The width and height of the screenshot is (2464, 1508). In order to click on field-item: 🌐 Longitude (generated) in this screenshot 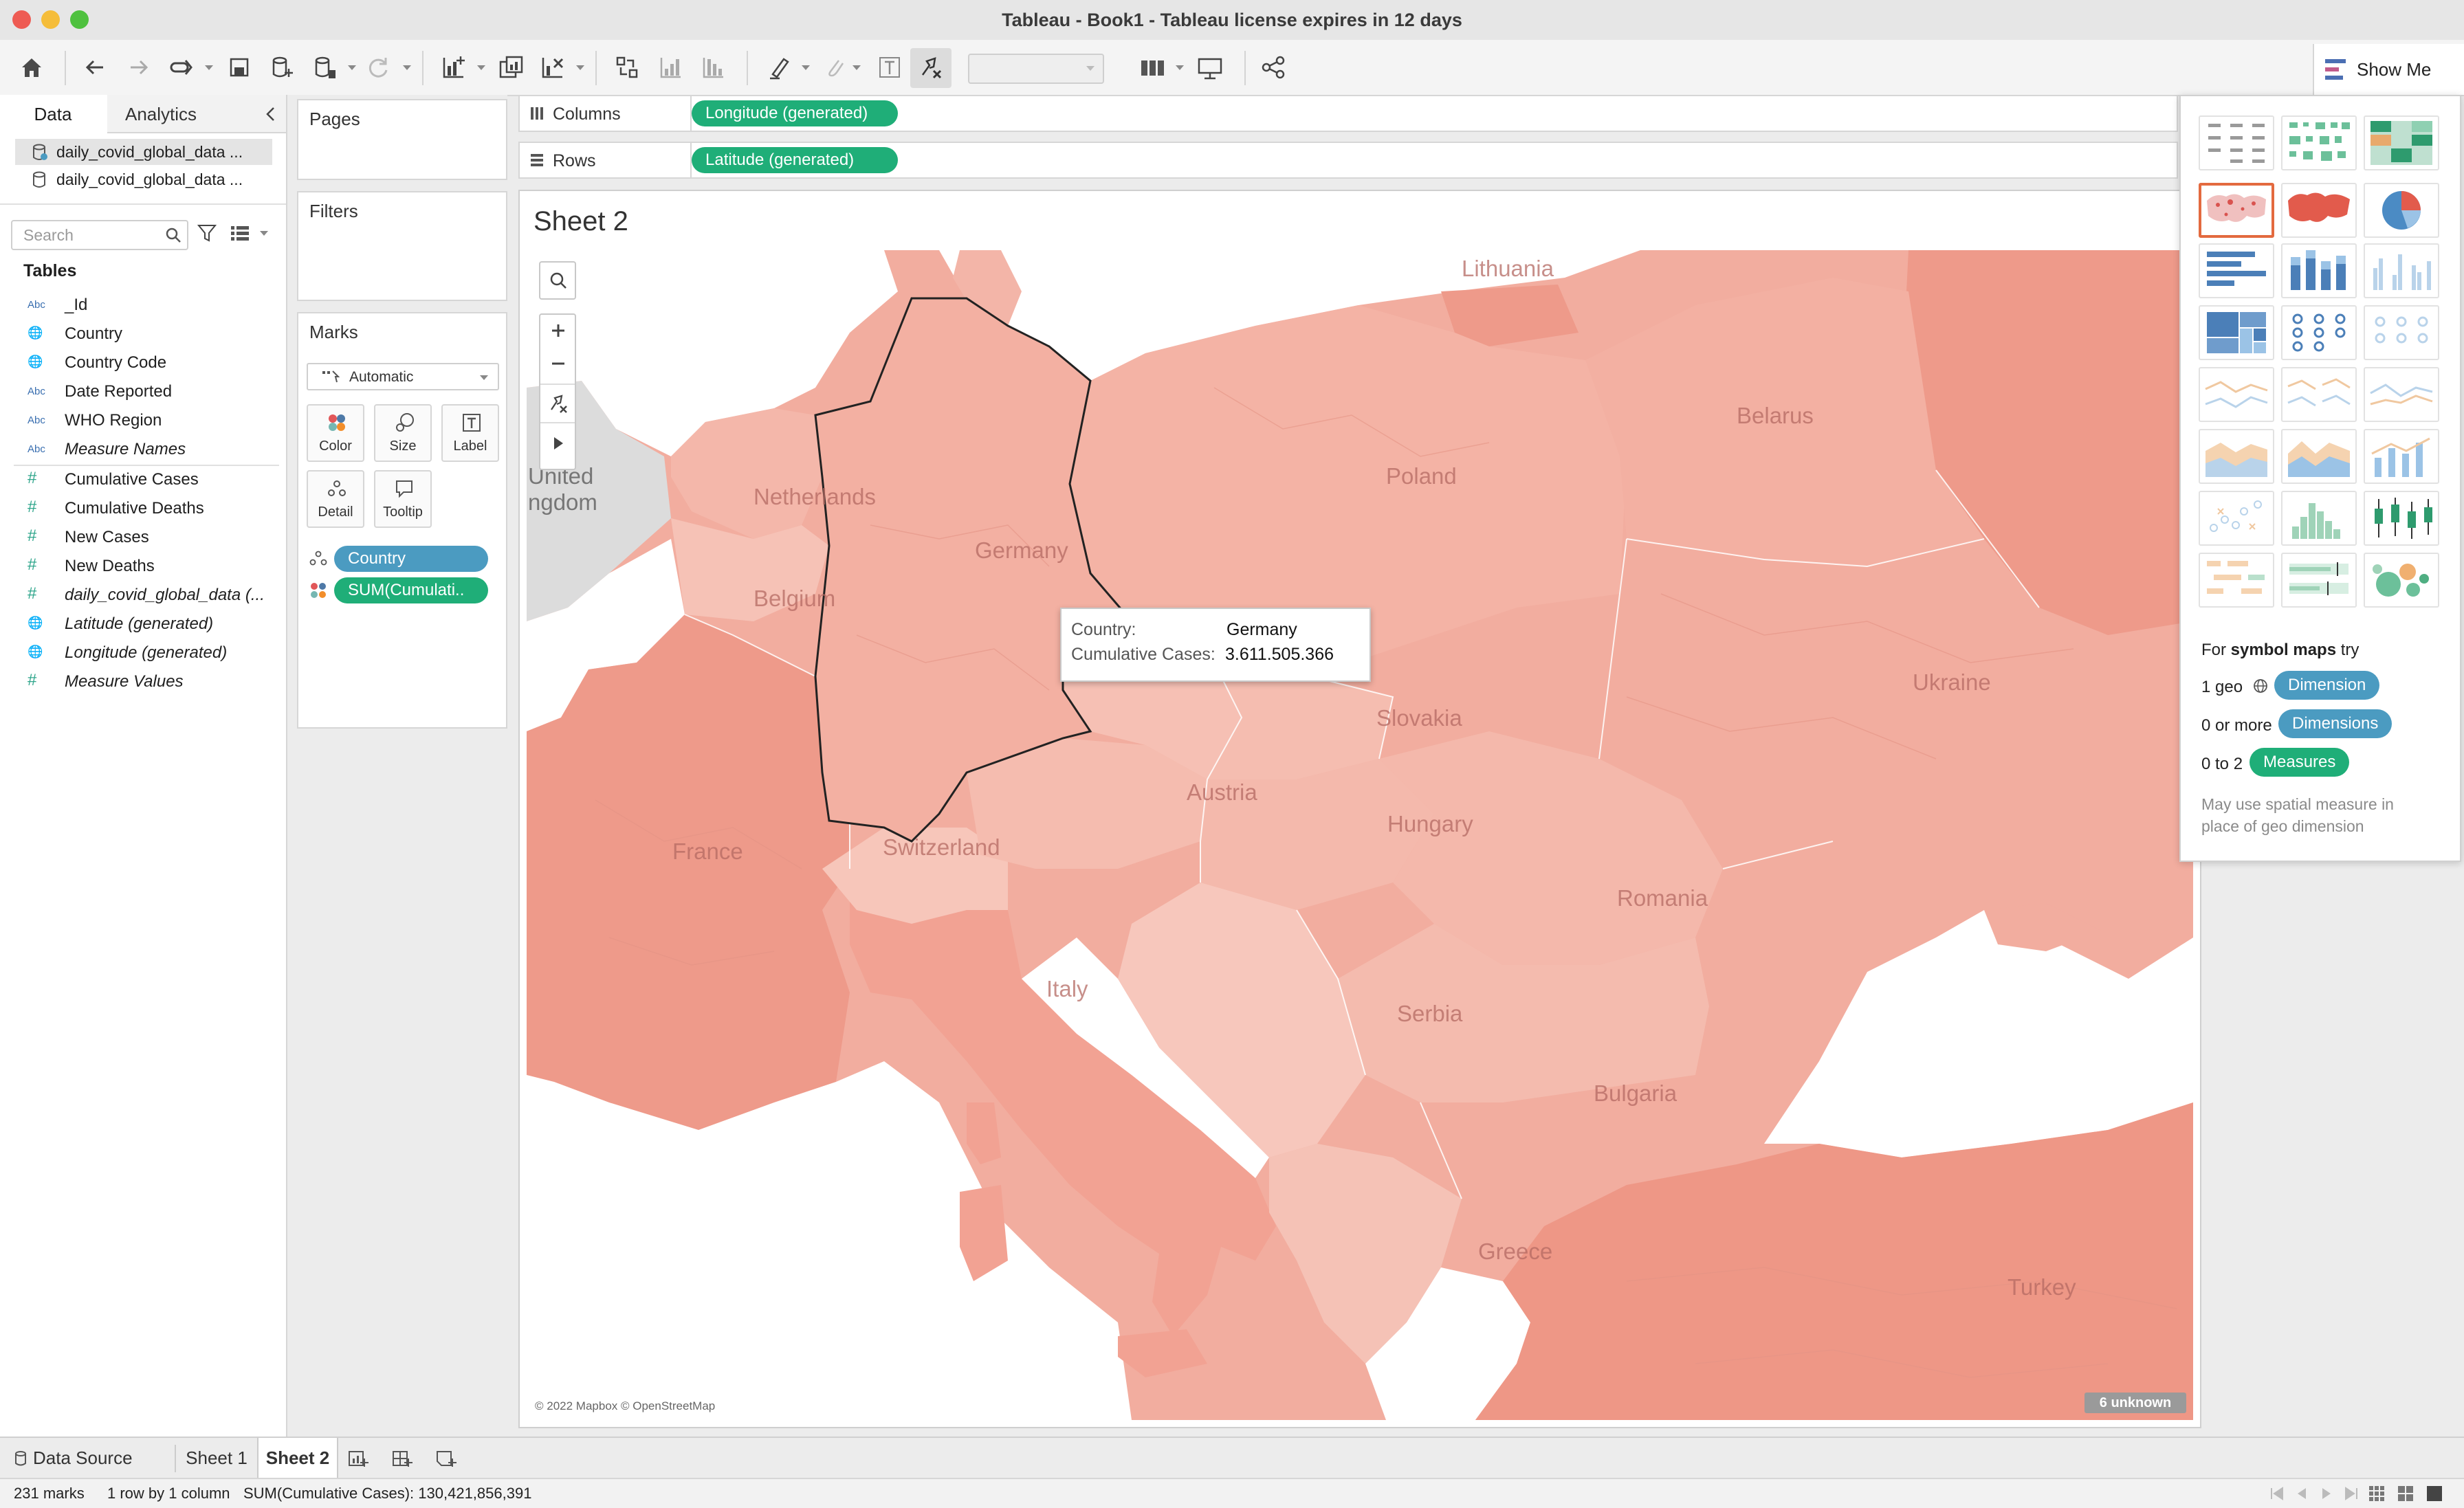, I will do `click(141, 653)`.